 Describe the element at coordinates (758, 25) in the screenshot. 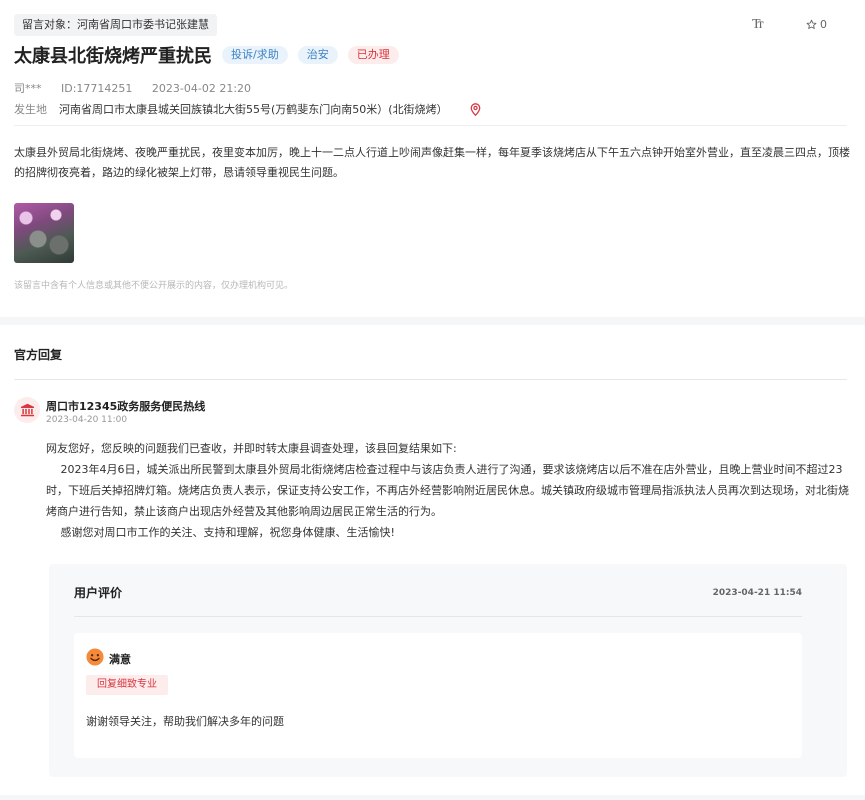

I see `font-size-toggle-icon: Tт` at that location.